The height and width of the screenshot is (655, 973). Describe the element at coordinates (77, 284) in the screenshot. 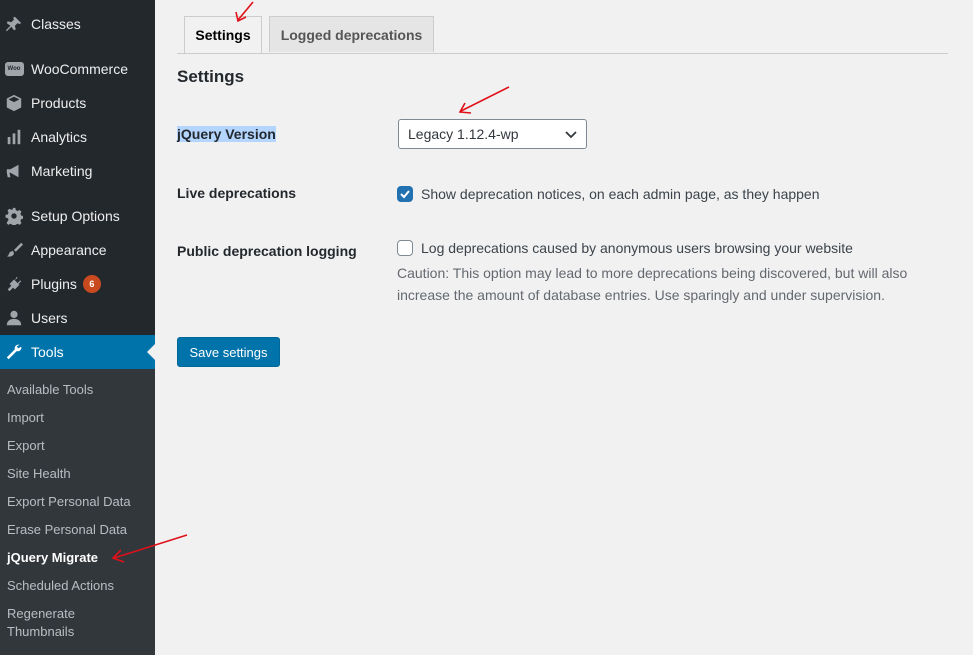

I see `menu-item-plugins: Plugins 6` at that location.